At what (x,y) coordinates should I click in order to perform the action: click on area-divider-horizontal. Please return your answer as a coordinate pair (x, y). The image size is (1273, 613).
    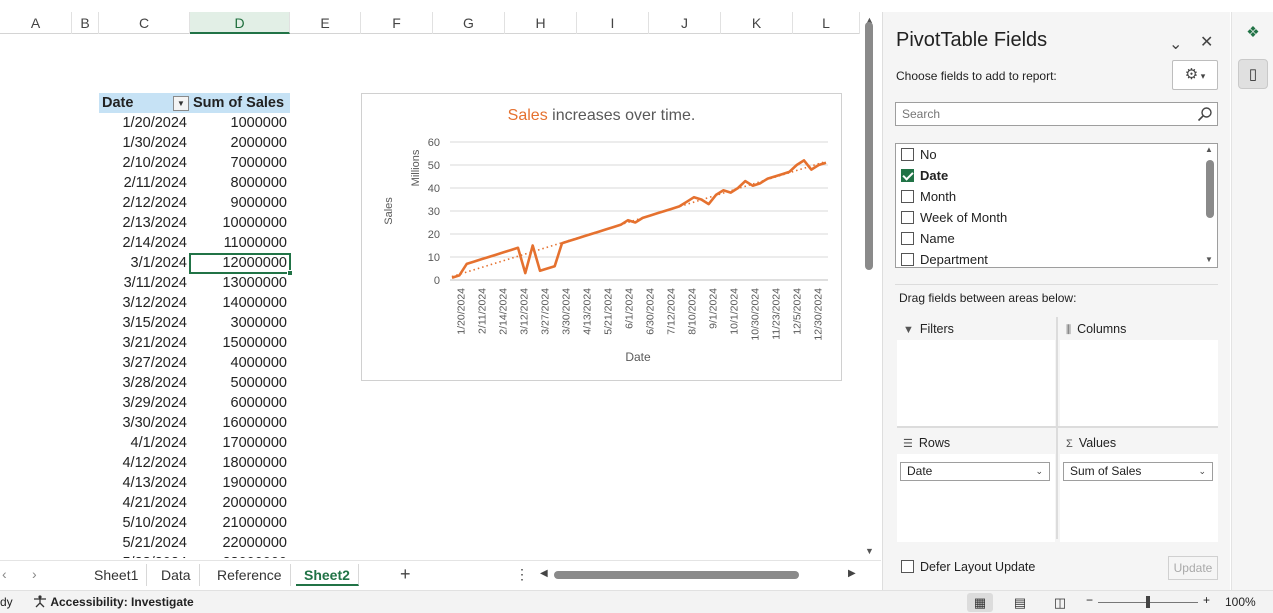
    Looking at the image, I should click on (1057, 427).